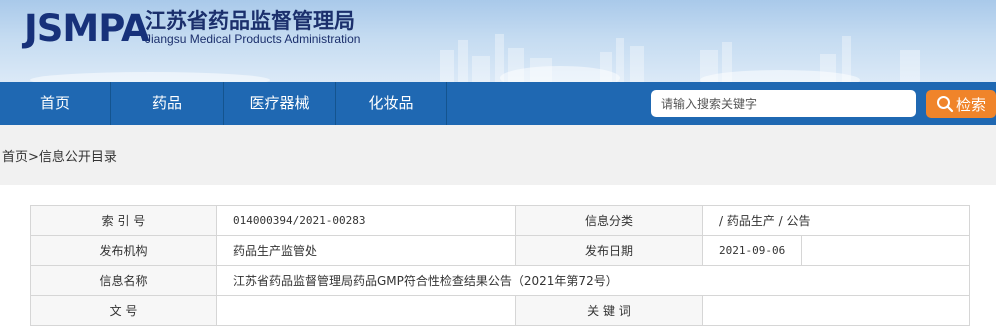  I want to click on index-number-label: 索 引 号, so click(123, 220).